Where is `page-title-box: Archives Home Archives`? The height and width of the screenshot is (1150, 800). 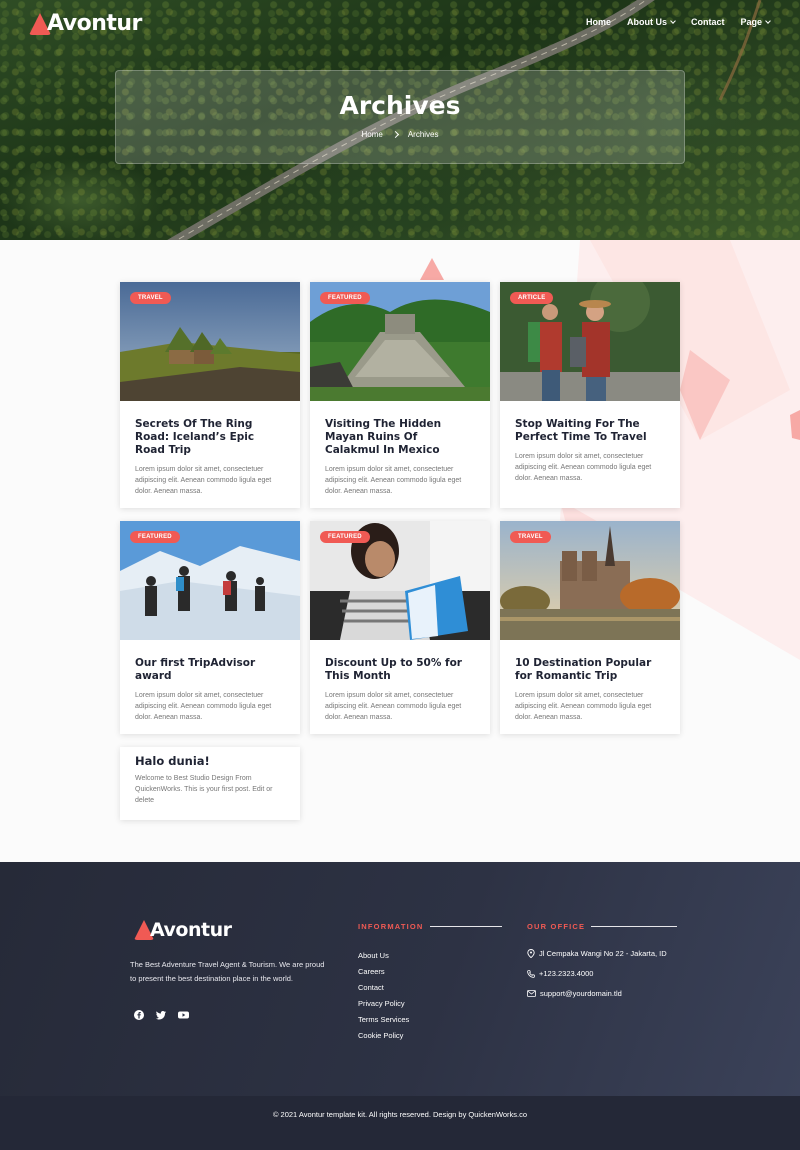
page-title-box: Archives Home Archives is located at coordinates (400, 117).